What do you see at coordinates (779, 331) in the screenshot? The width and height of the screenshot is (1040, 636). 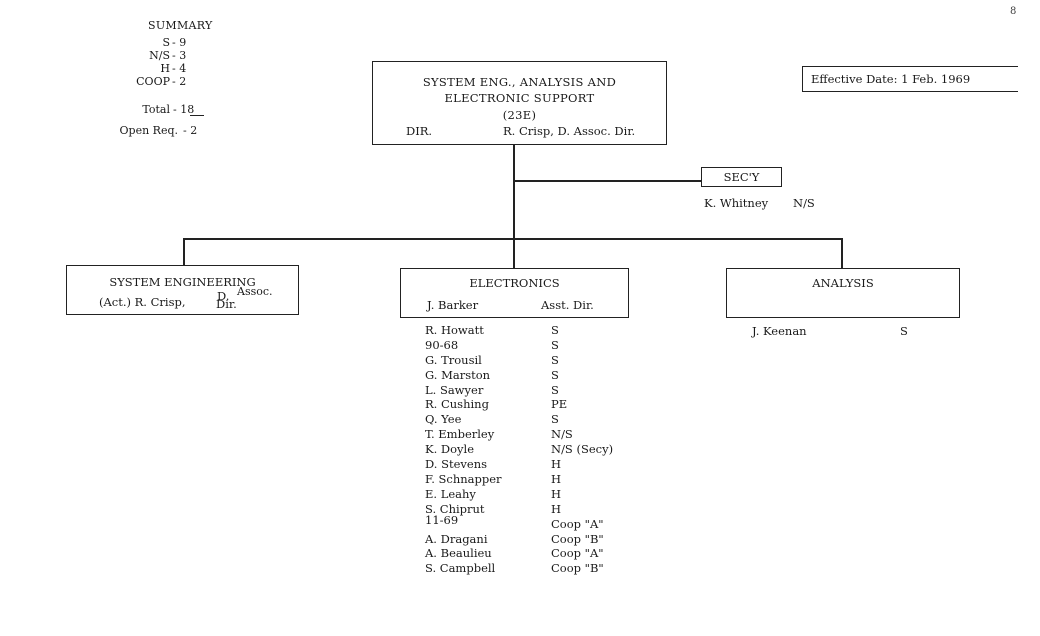 I see `staff-name: J. Keenan` at bounding box center [779, 331].